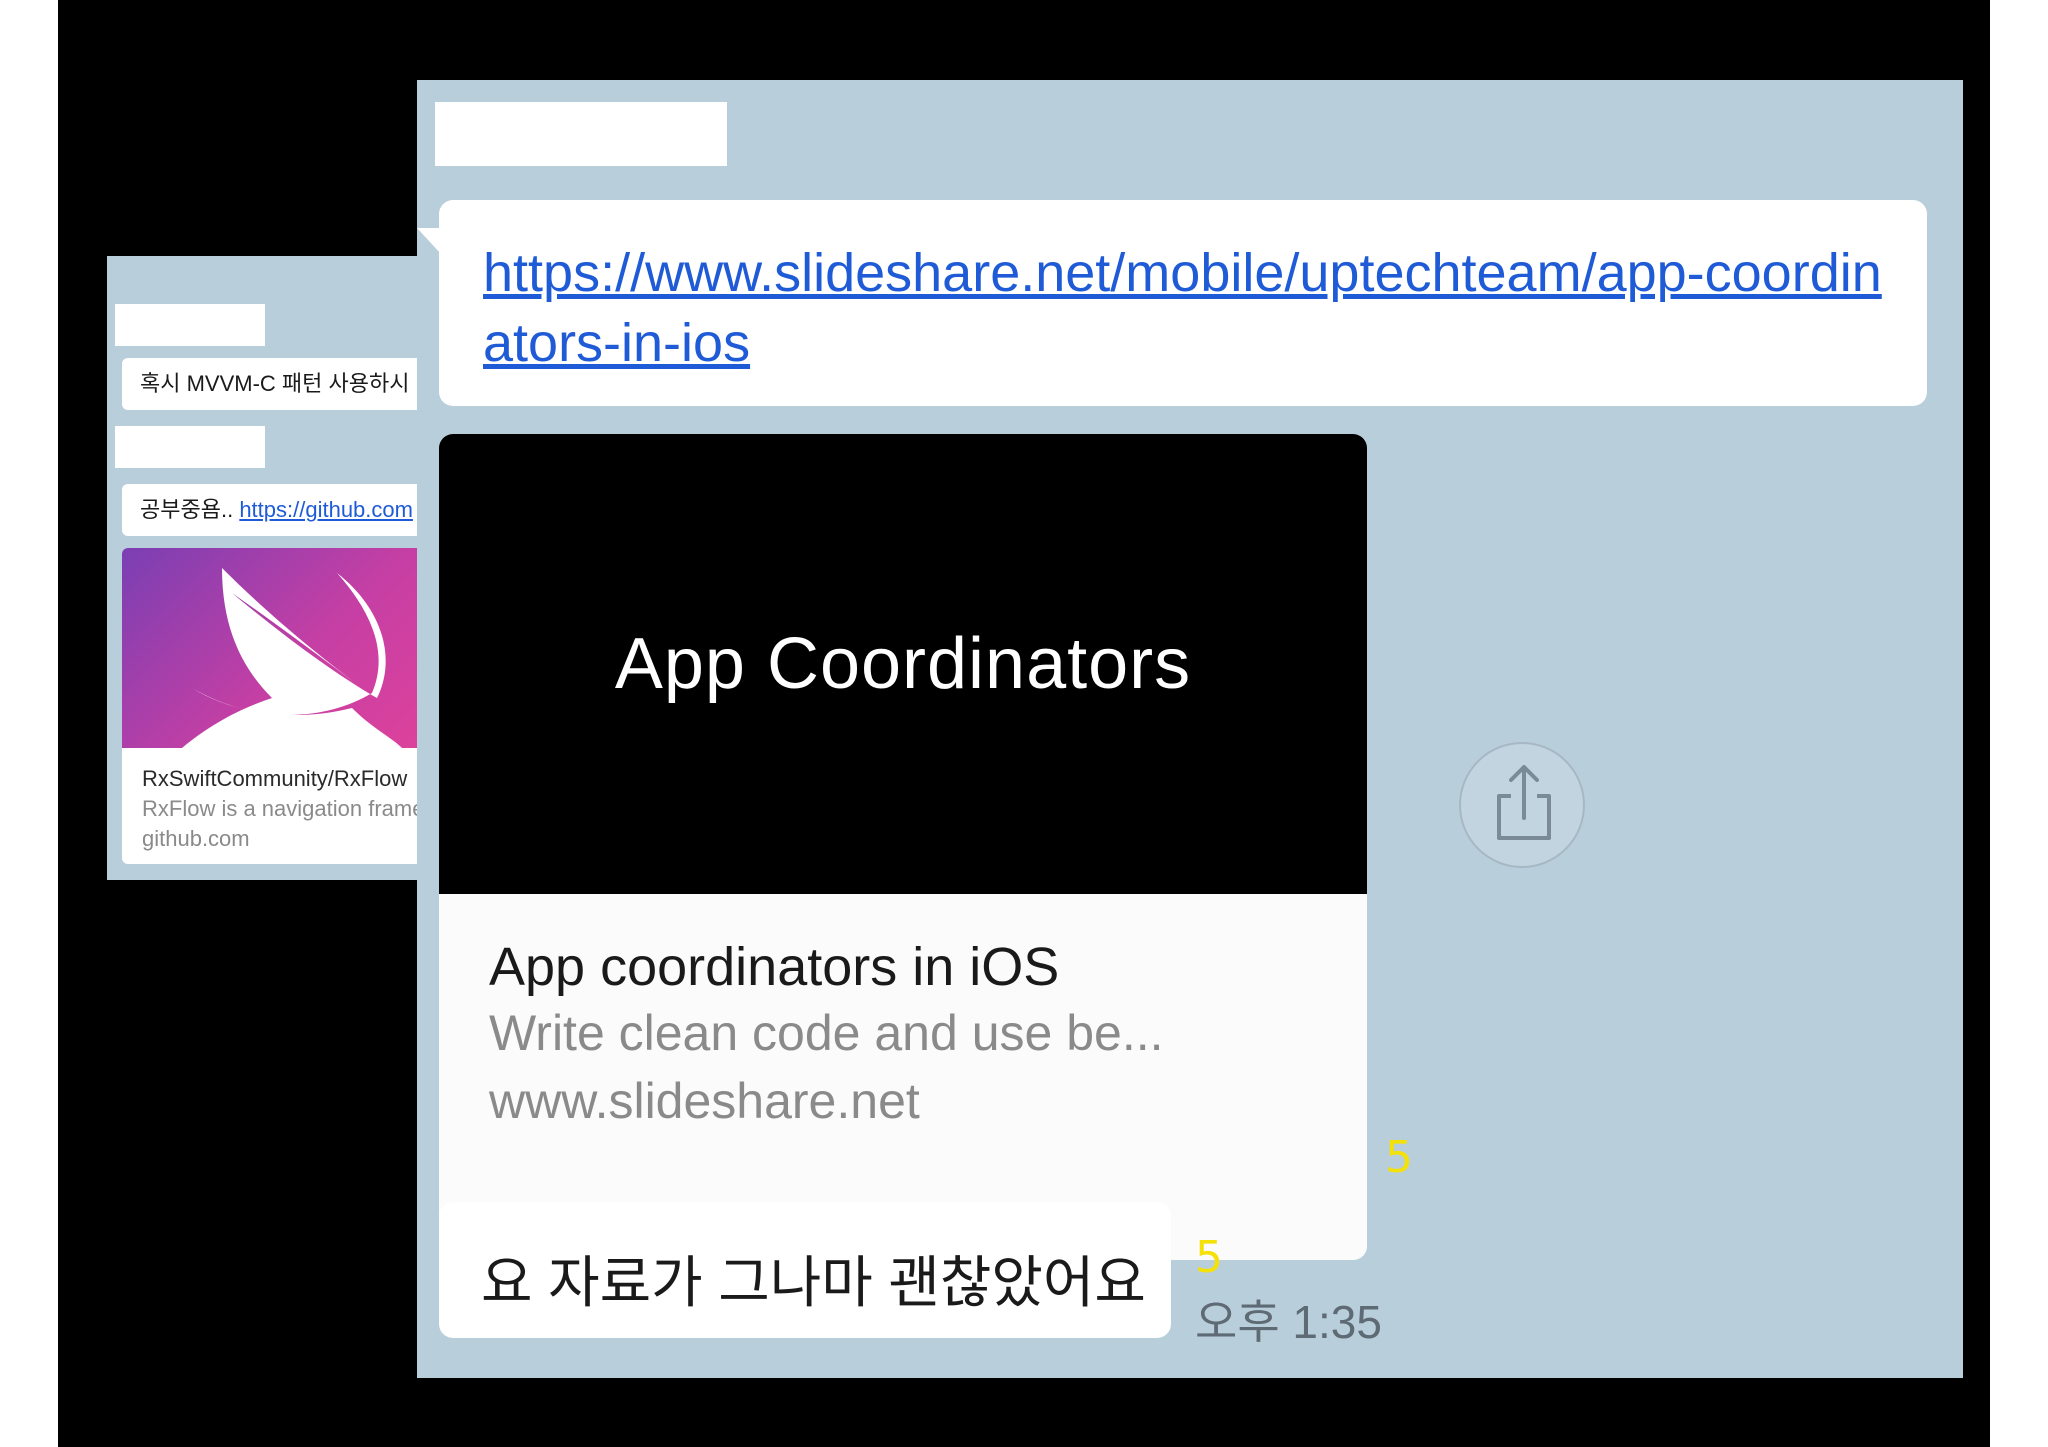 The height and width of the screenshot is (1447, 2048). I want to click on swift-logo-image, so click(279, 648).